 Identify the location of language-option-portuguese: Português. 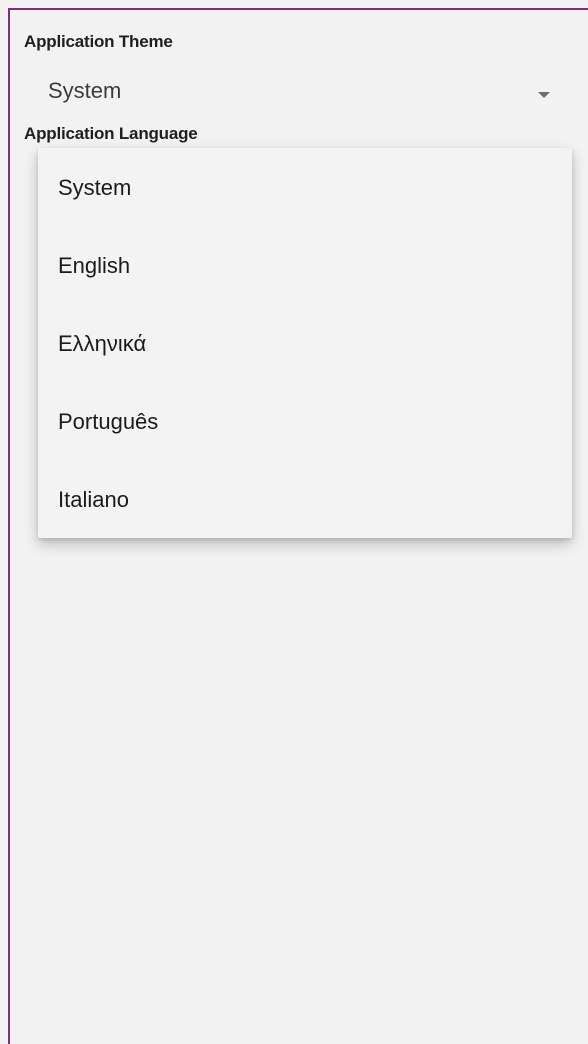
(305, 431).